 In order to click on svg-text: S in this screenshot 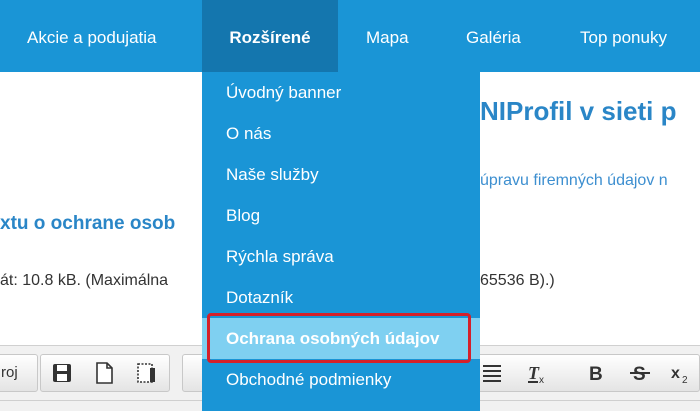, I will do `click(639, 374)`.